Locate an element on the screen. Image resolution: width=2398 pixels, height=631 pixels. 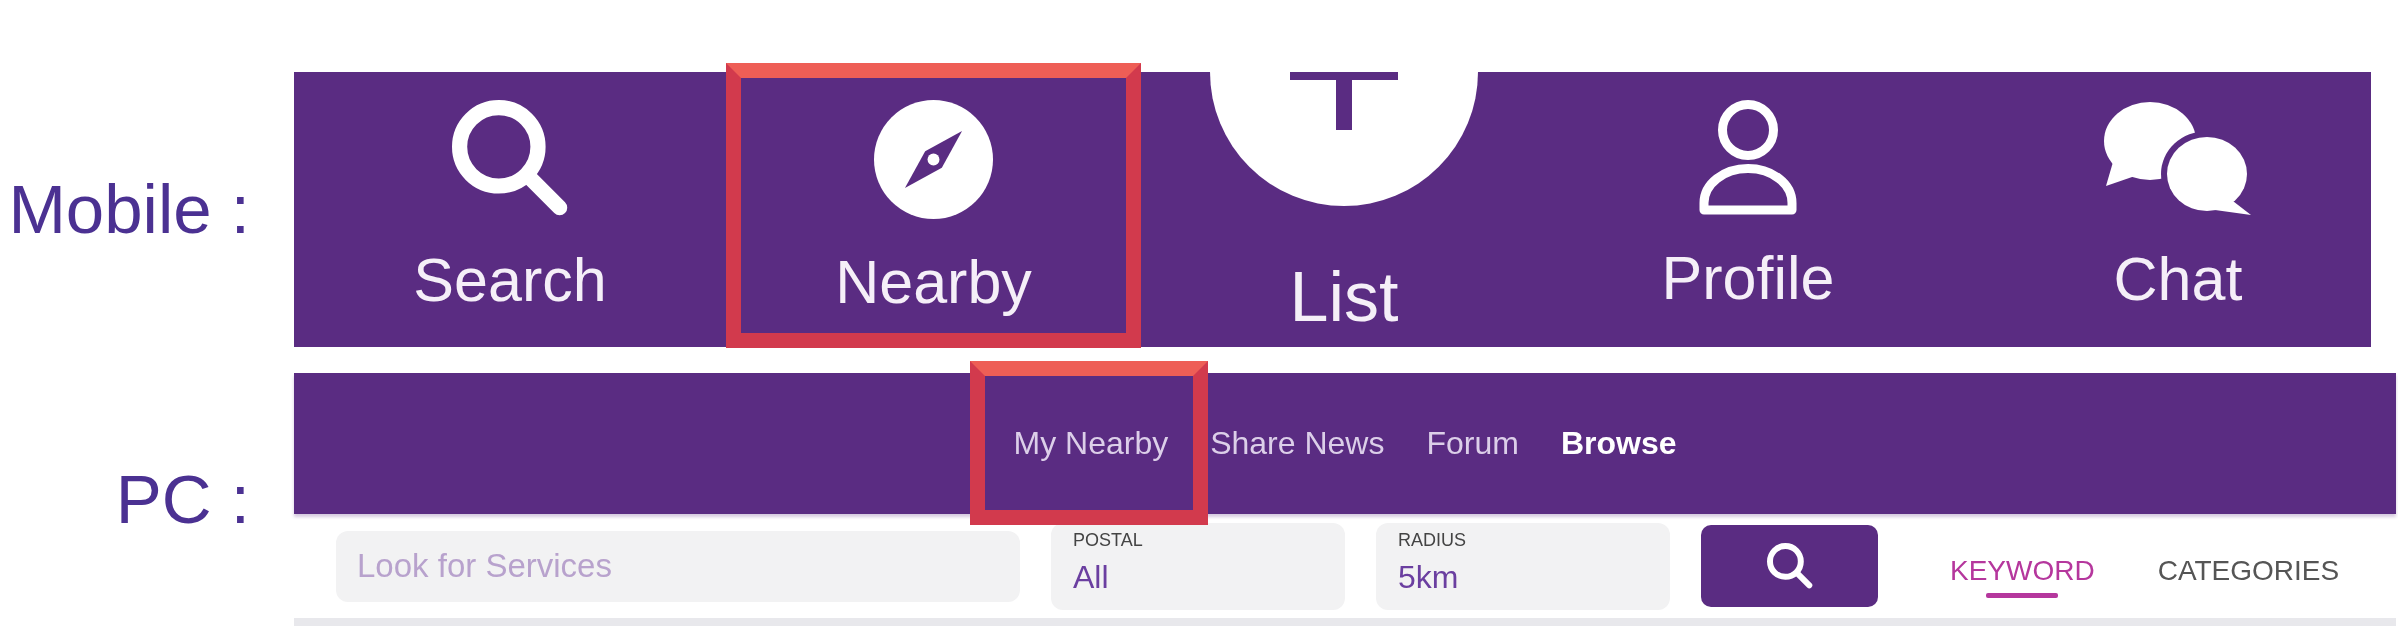
nav-link: My Nearby is located at coordinates (1091, 443).